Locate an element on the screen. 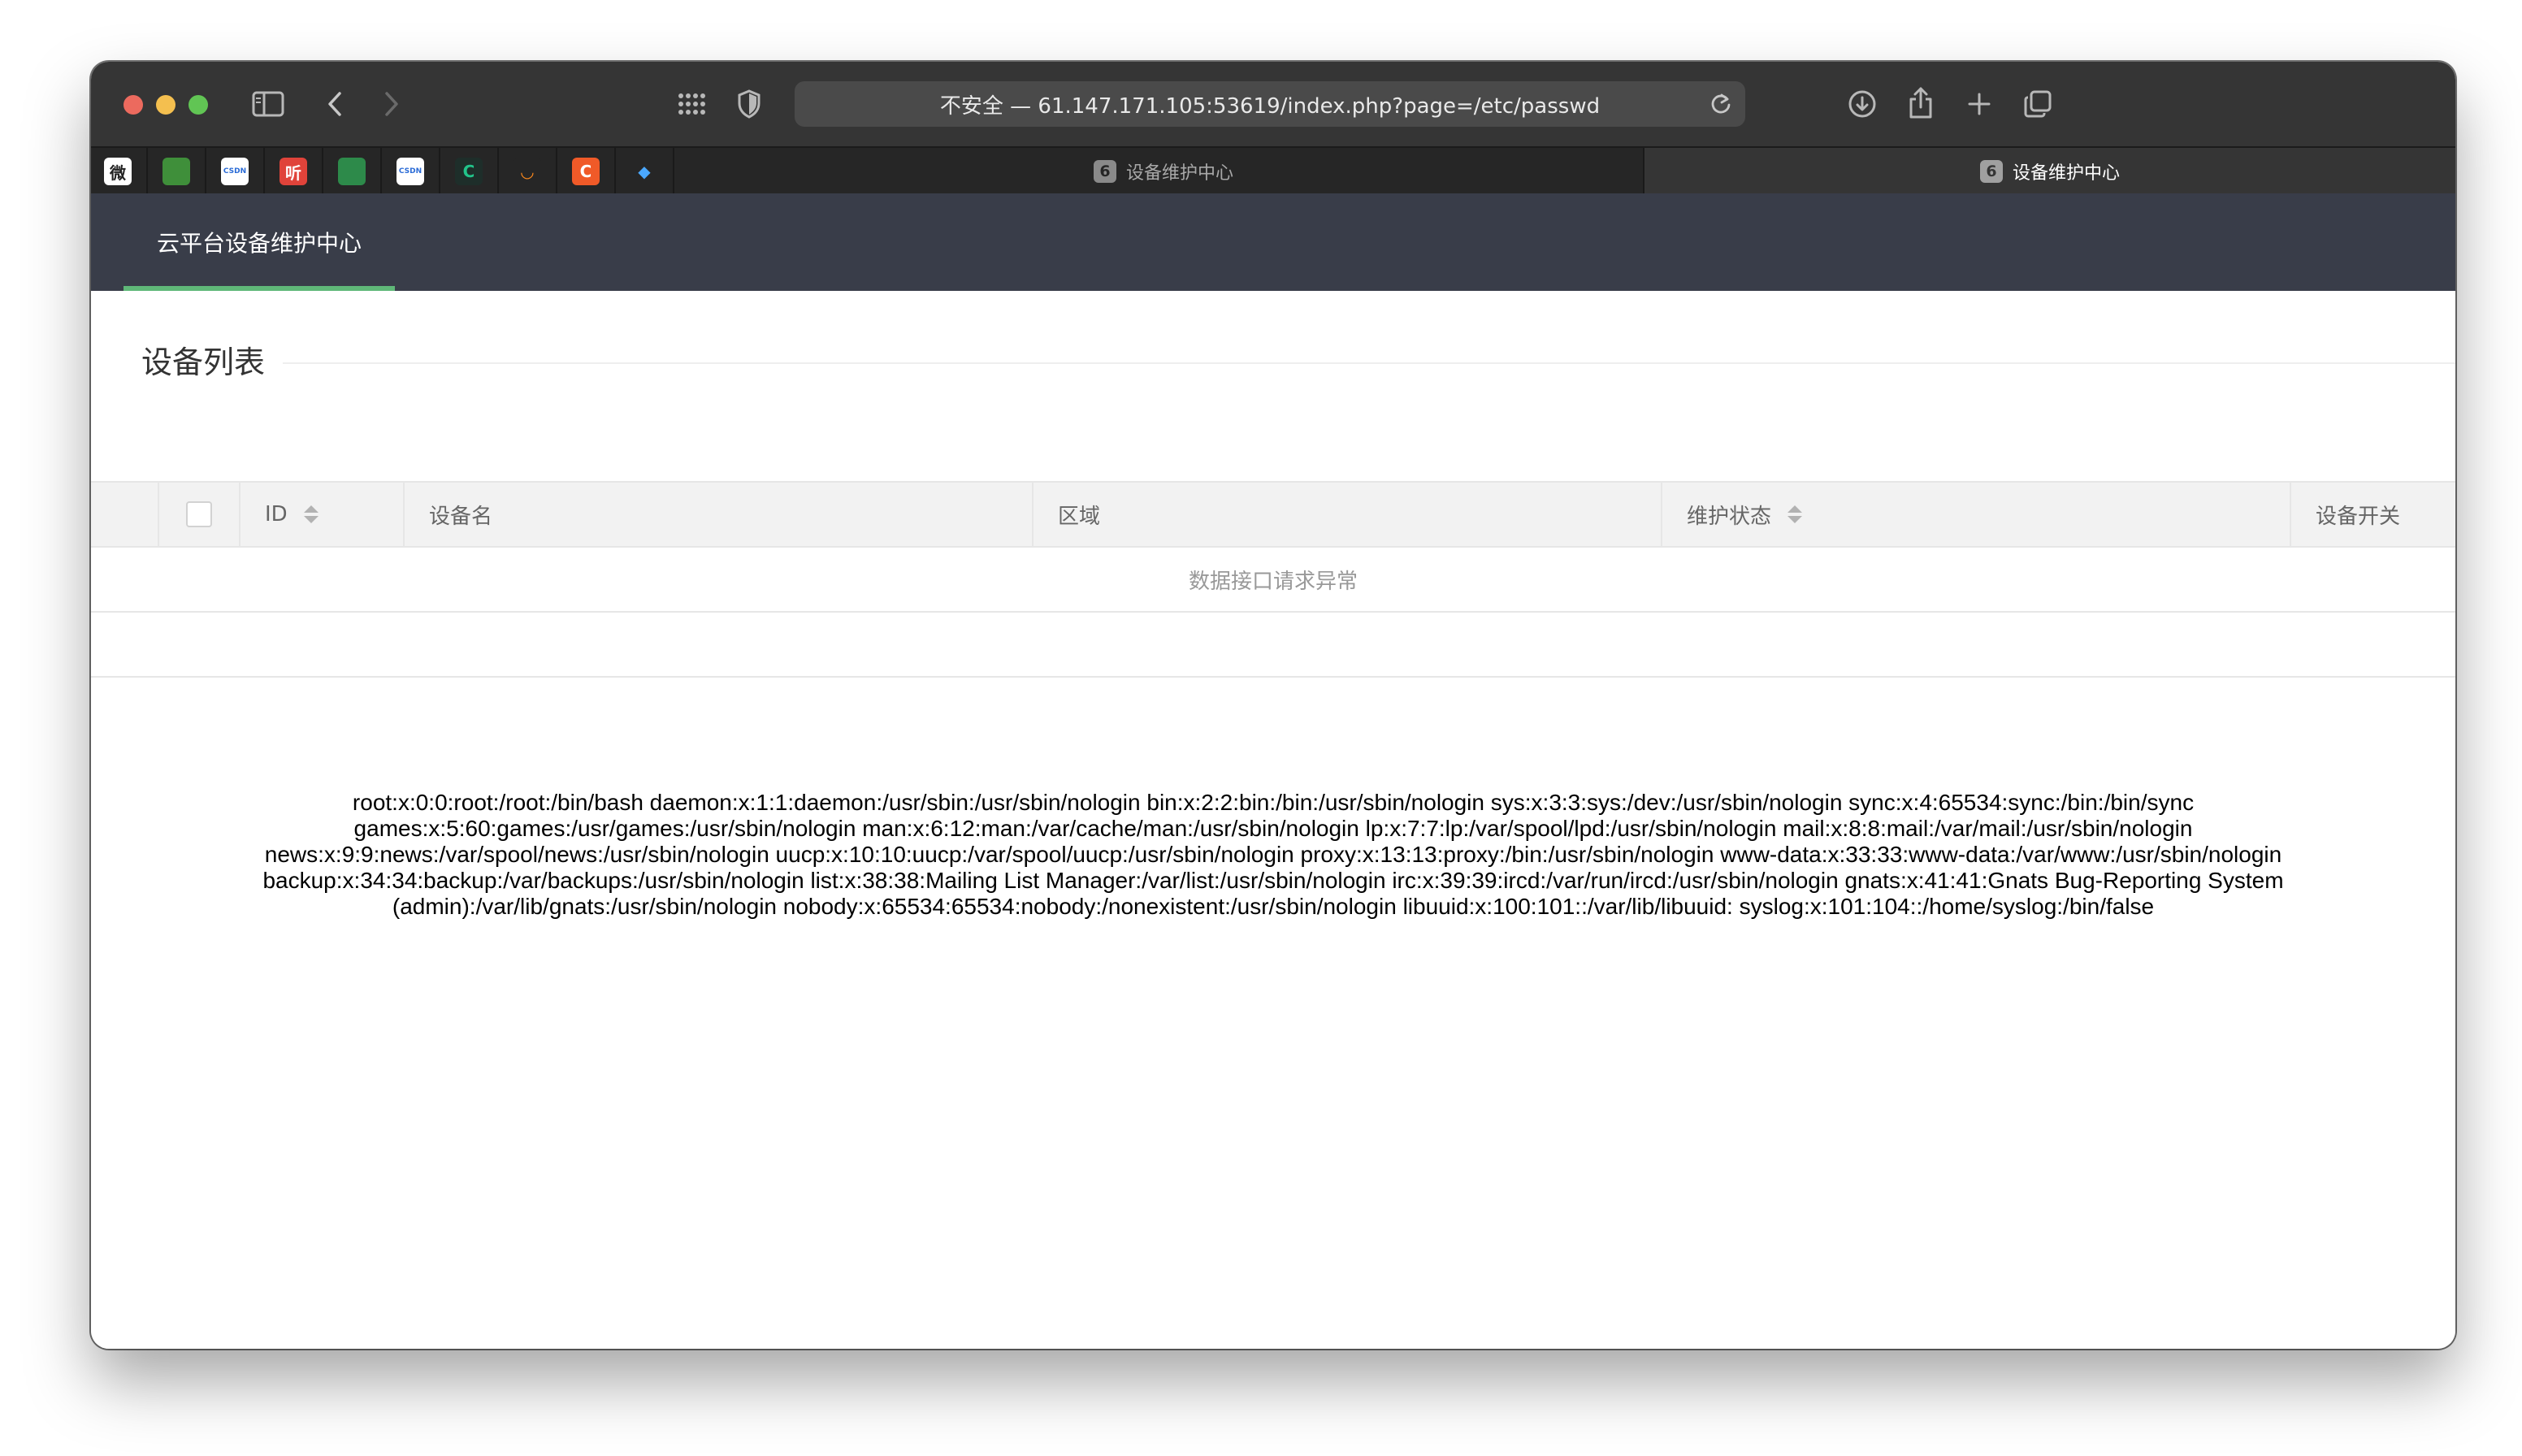 The width and height of the screenshot is (2522, 1456). zoom-window-button is located at coordinates (198, 105).